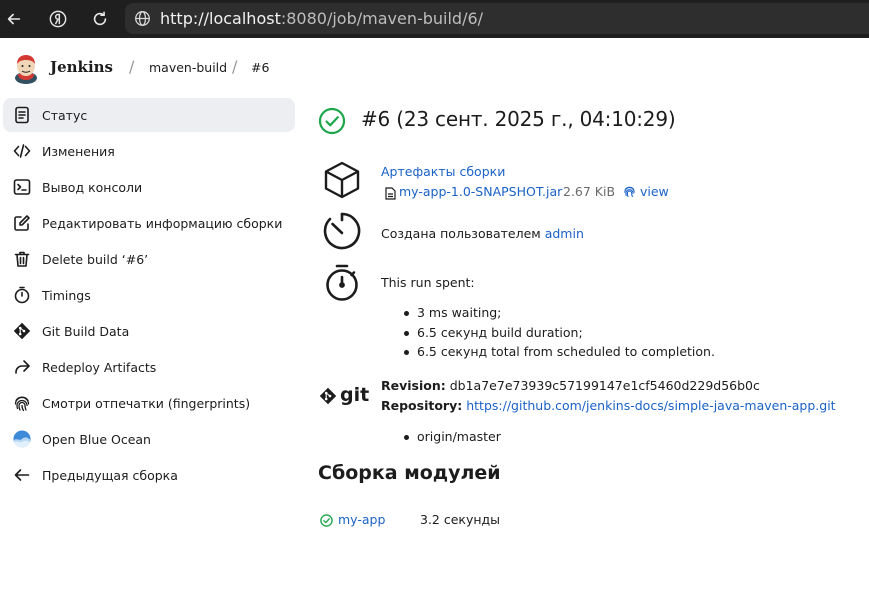  What do you see at coordinates (409, 473) in the screenshot?
I see `modules-heading: Сборка модулей` at bounding box center [409, 473].